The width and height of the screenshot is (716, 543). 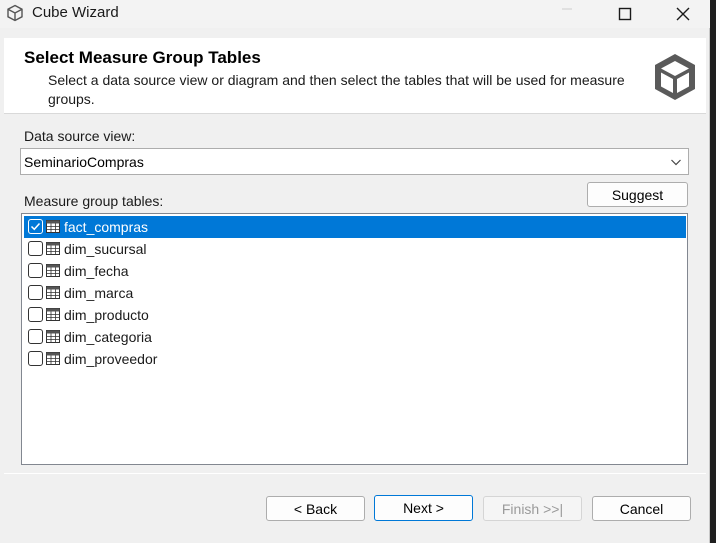 I want to click on list-item: dim_marca, so click(x=355, y=293).